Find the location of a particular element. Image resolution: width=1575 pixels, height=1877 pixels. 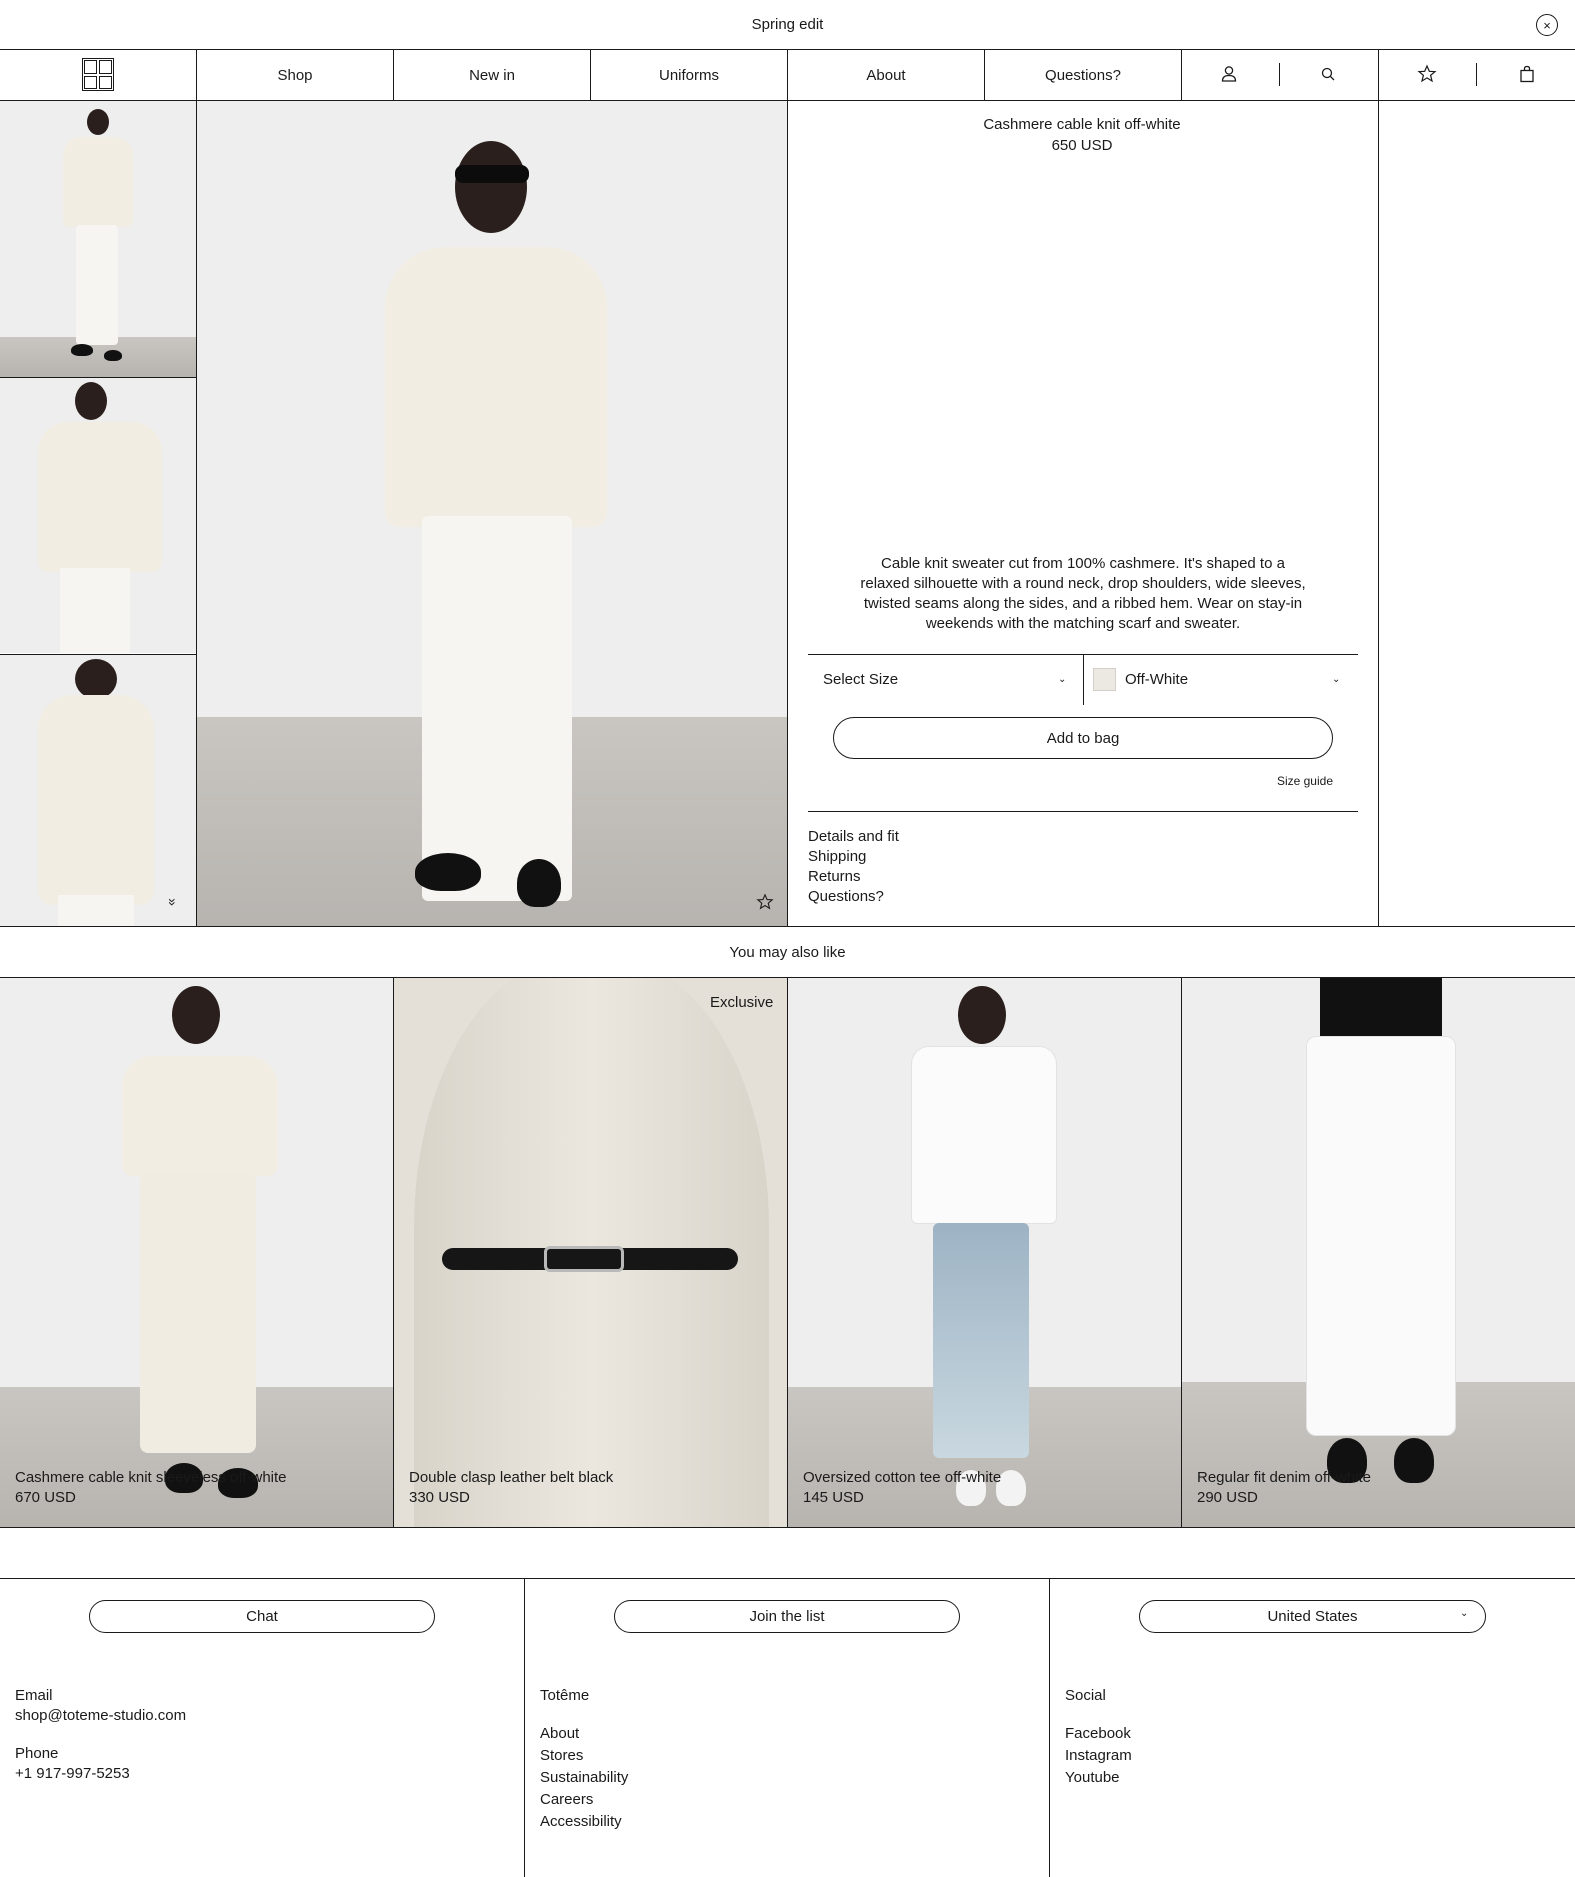

rec-name: Oversized cotton tee off-white is located at coordinates (902, 1477).